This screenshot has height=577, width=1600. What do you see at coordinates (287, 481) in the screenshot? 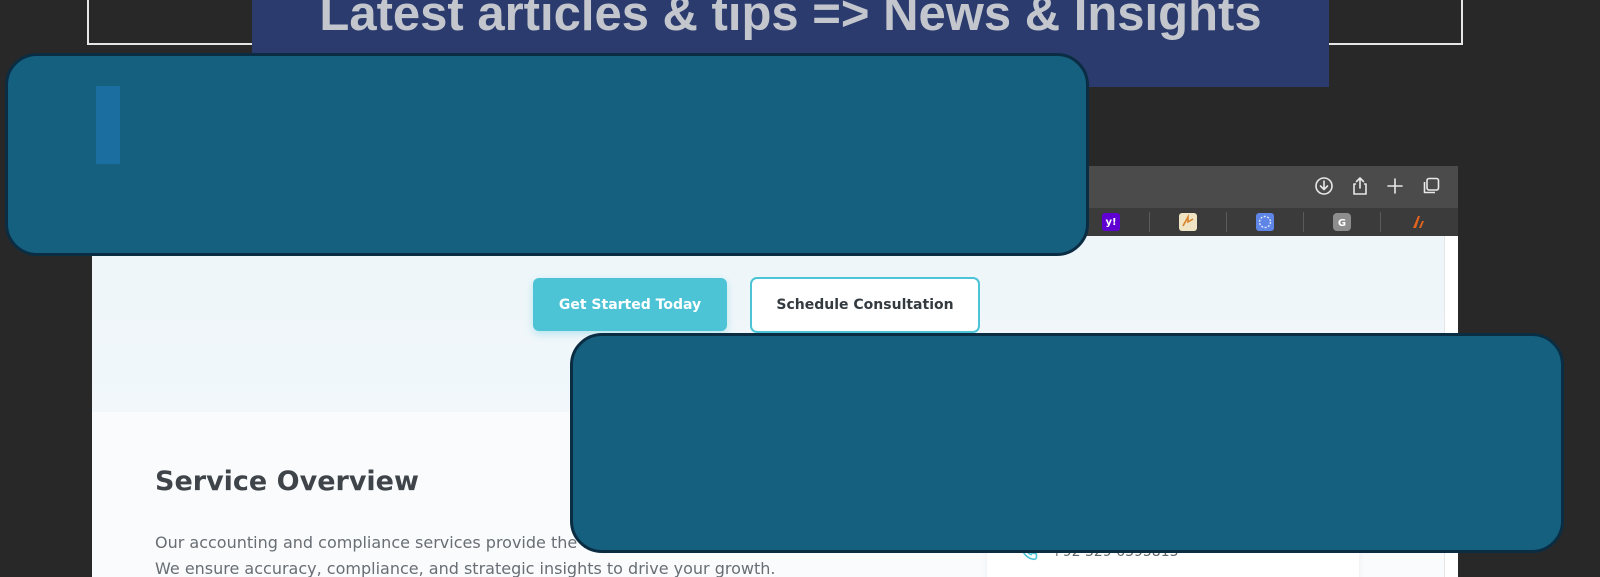
I see `service-overview-title: Service Overview` at bounding box center [287, 481].